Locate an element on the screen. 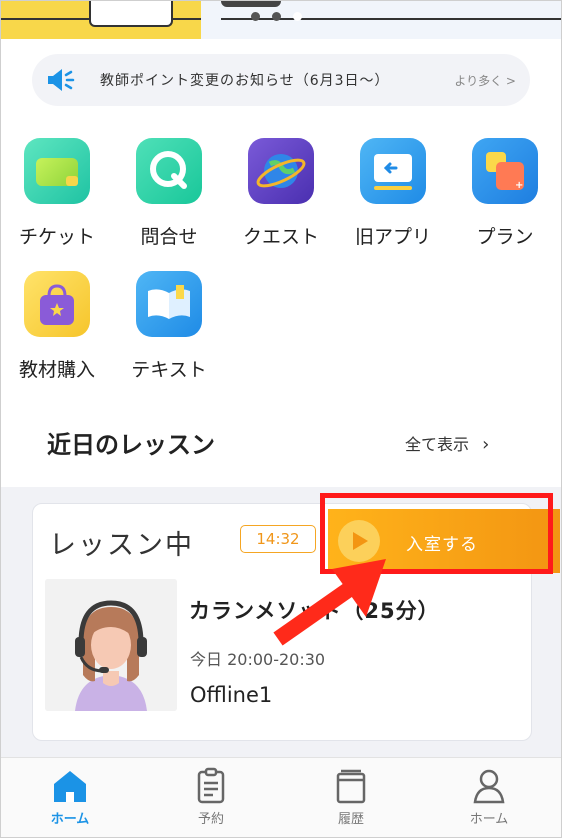 The image size is (562, 838). menu-item-buy-materials: 教材購入 is located at coordinates (57, 326).